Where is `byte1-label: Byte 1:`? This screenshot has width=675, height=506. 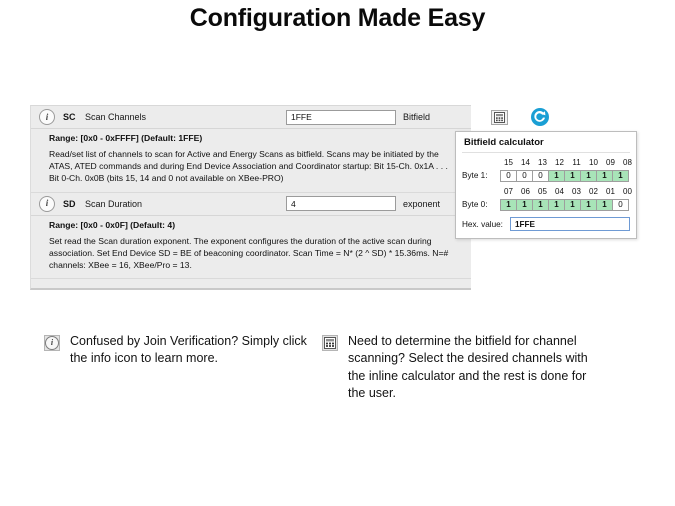 byte1-label: Byte 1: is located at coordinates (475, 175).